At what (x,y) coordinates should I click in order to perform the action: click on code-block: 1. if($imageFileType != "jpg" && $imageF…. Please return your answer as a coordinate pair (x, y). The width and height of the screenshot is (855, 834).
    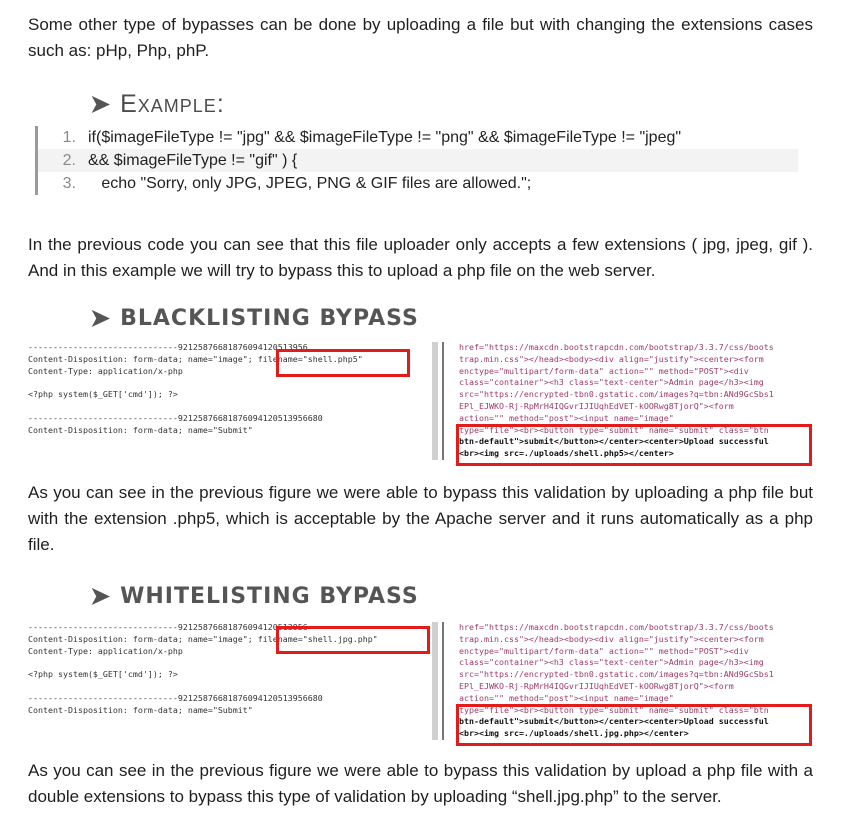
    Looking at the image, I should click on (416, 160).